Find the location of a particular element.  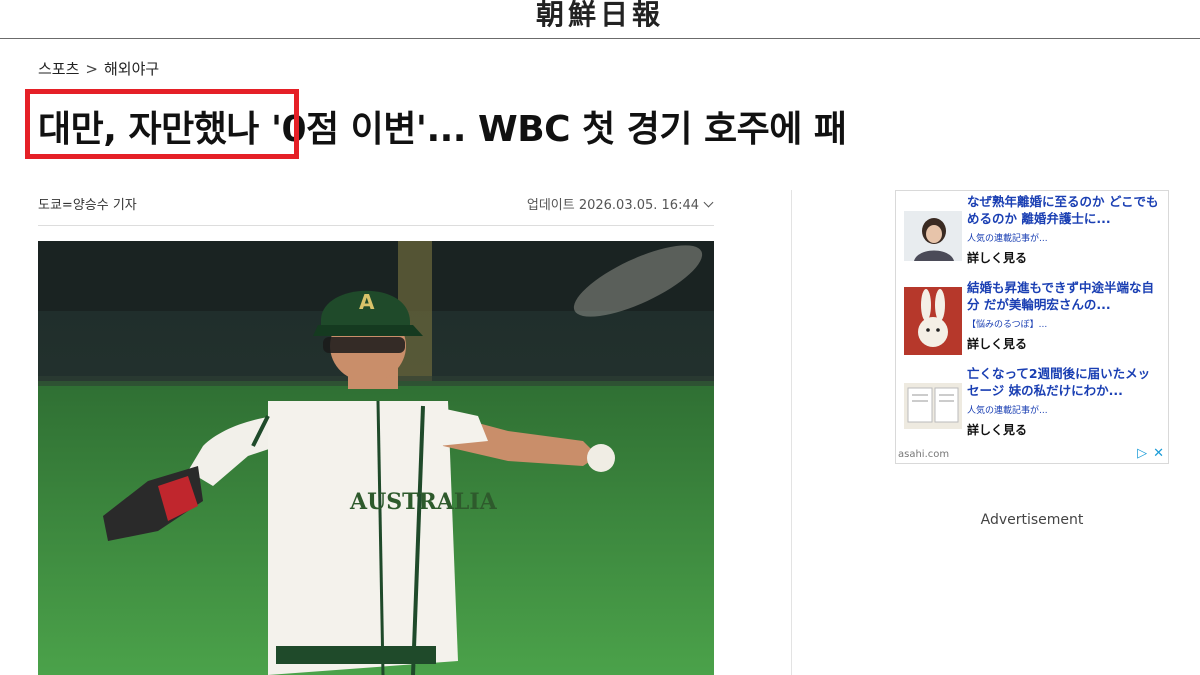

advertisement-label: Advertisement is located at coordinates (1032, 520).